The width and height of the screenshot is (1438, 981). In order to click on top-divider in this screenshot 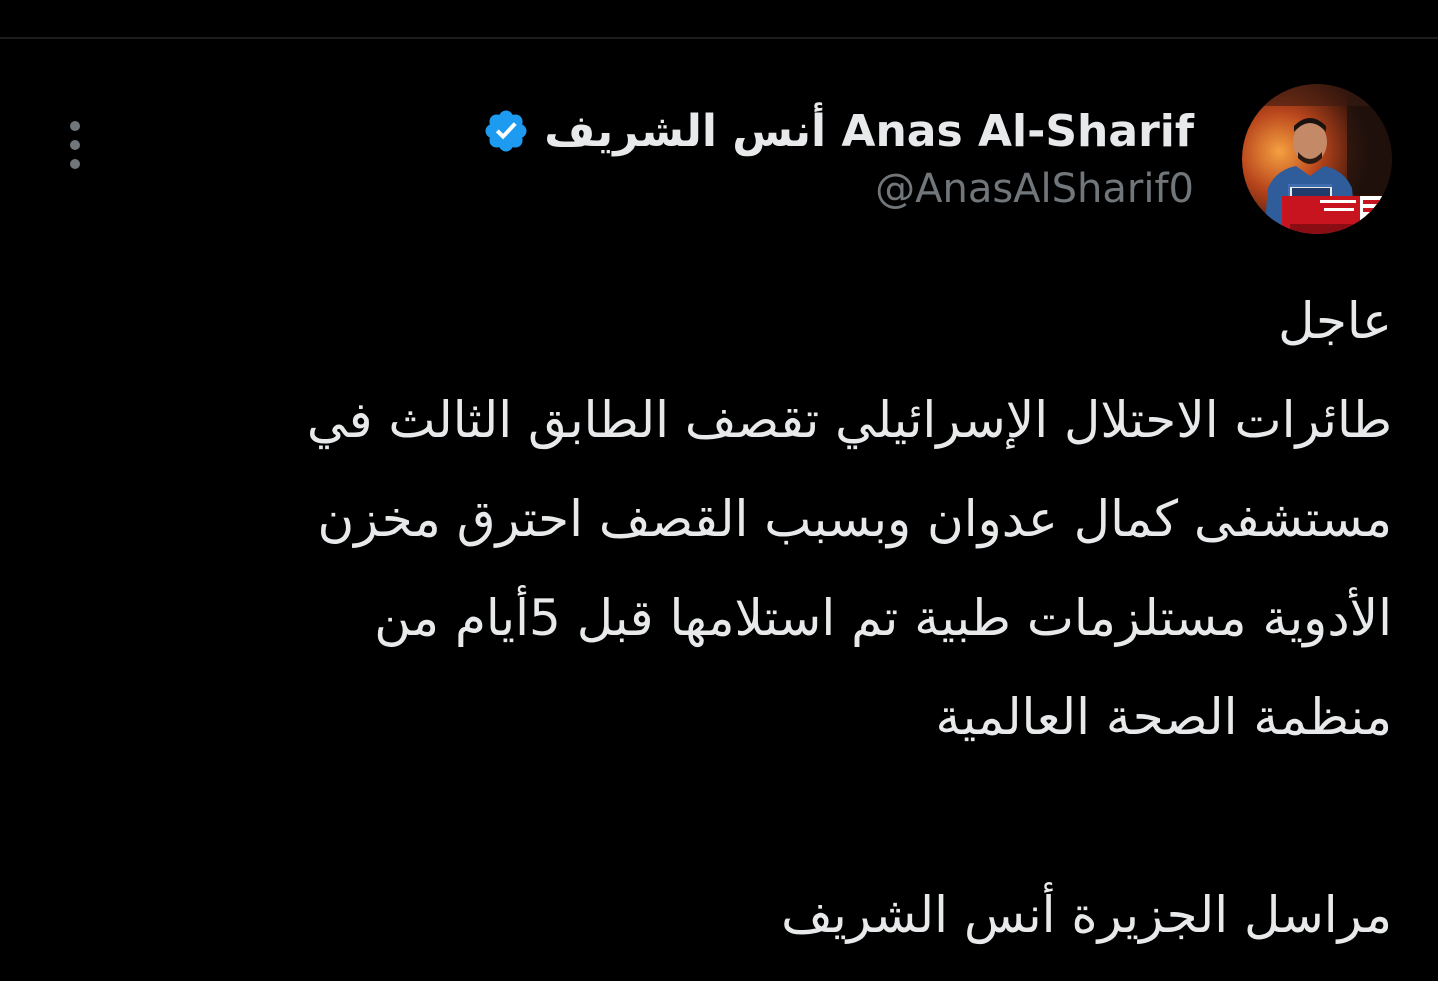, I will do `click(719, 38)`.